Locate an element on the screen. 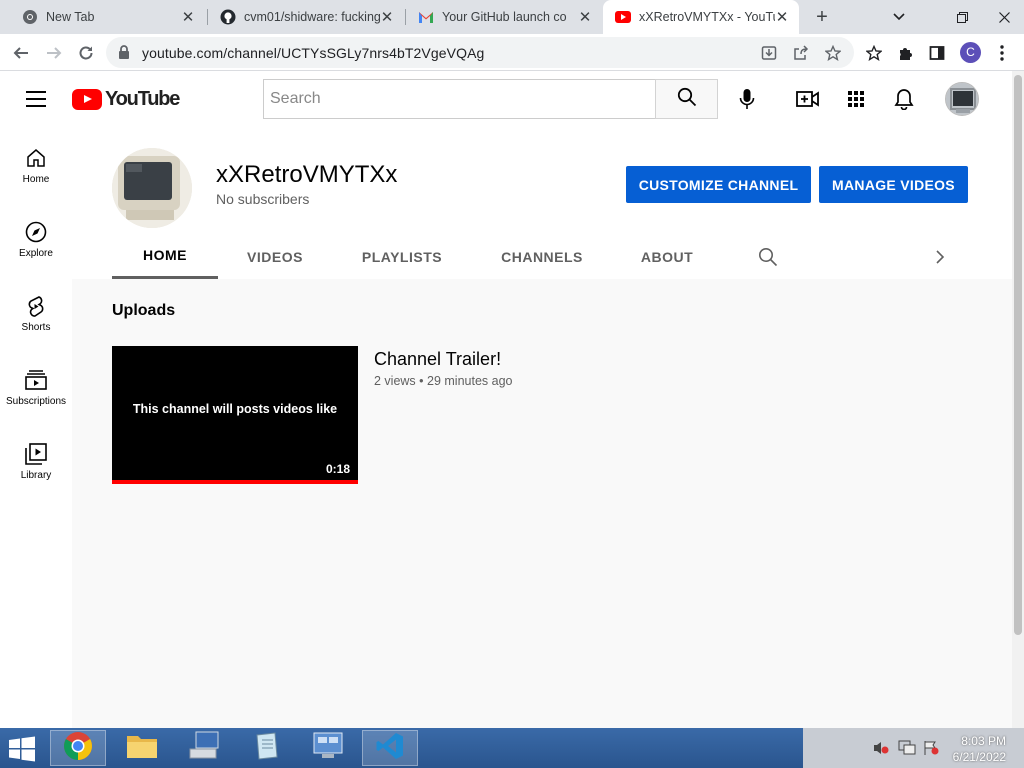 This screenshot has height=768, width=1024. system-tray: 8:03 PM 6/21/2022 is located at coordinates (913, 748).